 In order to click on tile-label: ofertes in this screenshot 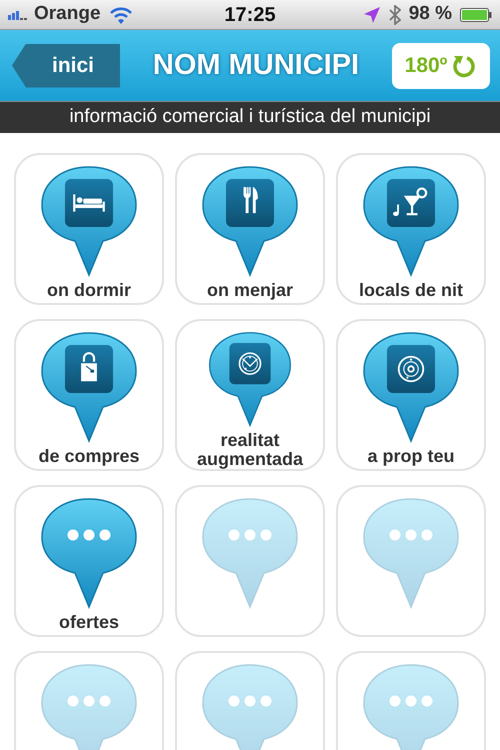, I will do `click(89, 622)`.